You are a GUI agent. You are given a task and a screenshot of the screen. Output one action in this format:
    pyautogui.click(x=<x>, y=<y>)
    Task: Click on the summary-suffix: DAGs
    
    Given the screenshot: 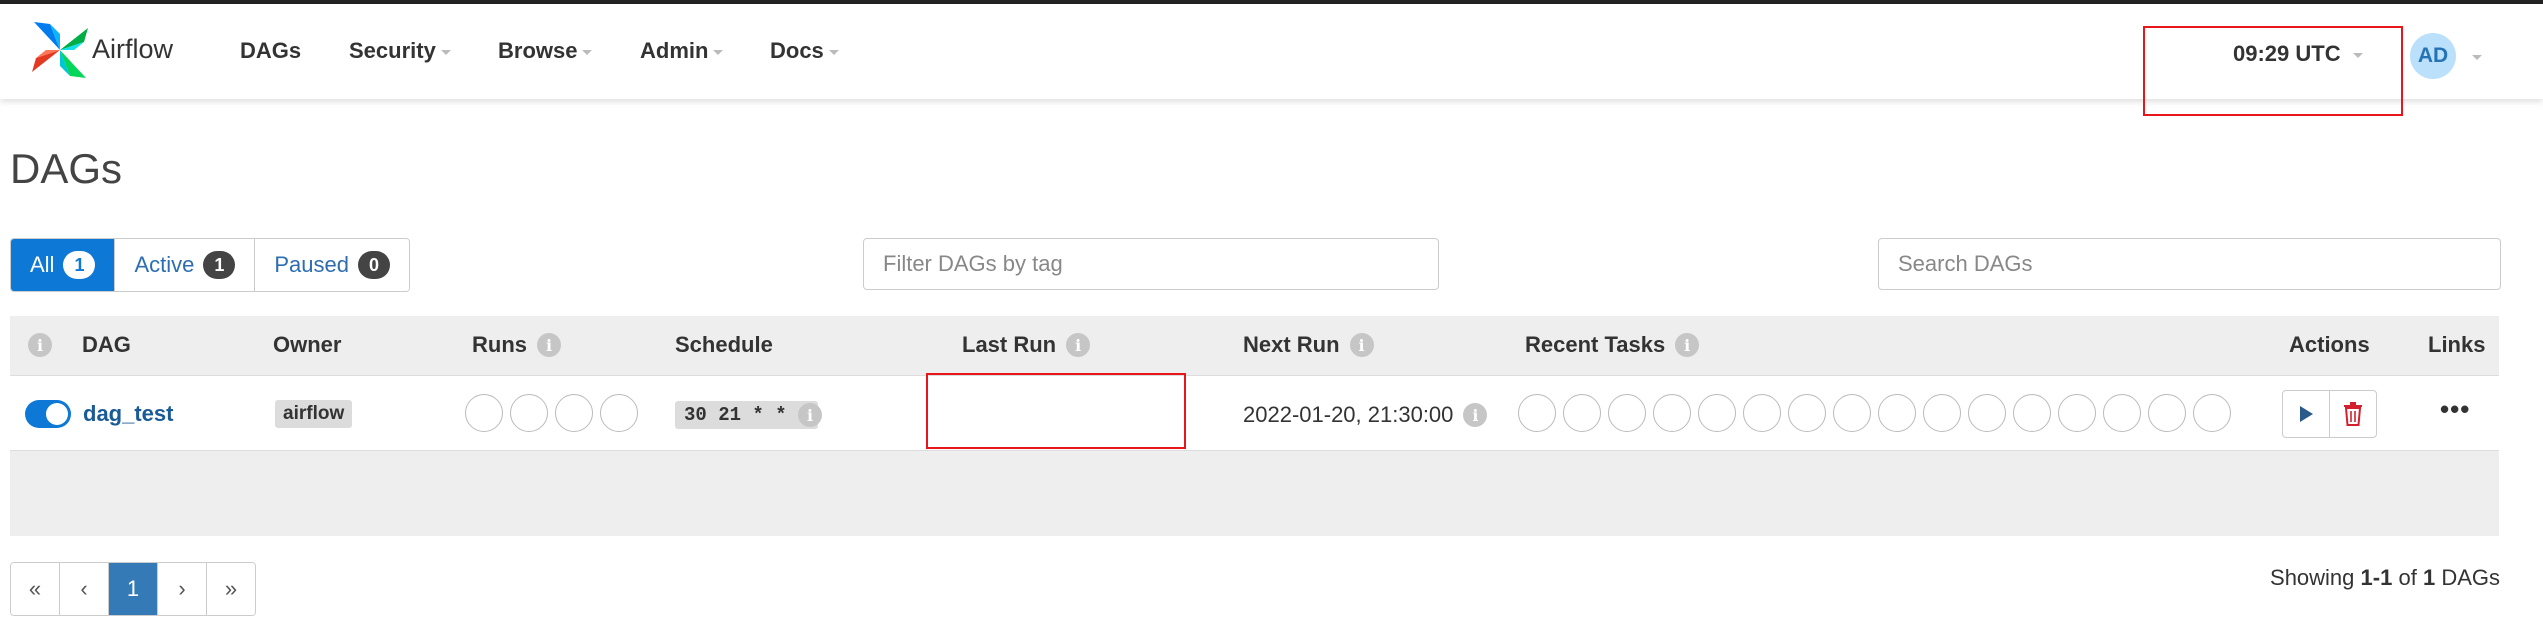 What is the action you would take?
    pyautogui.click(x=2470, y=577)
    